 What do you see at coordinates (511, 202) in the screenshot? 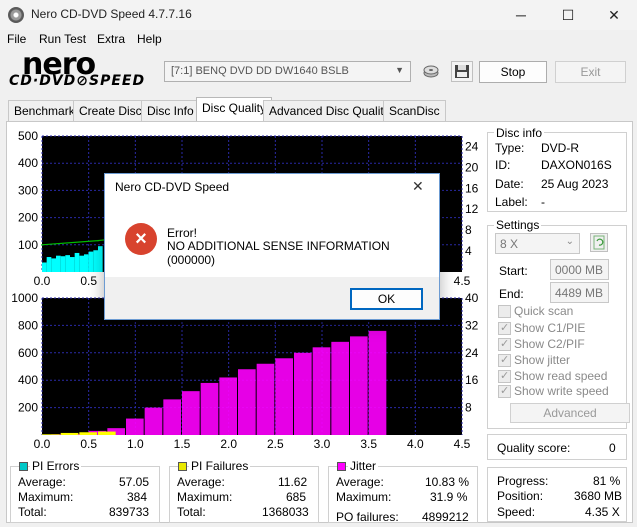
I see `label-label: Label:` at bounding box center [511, 202].